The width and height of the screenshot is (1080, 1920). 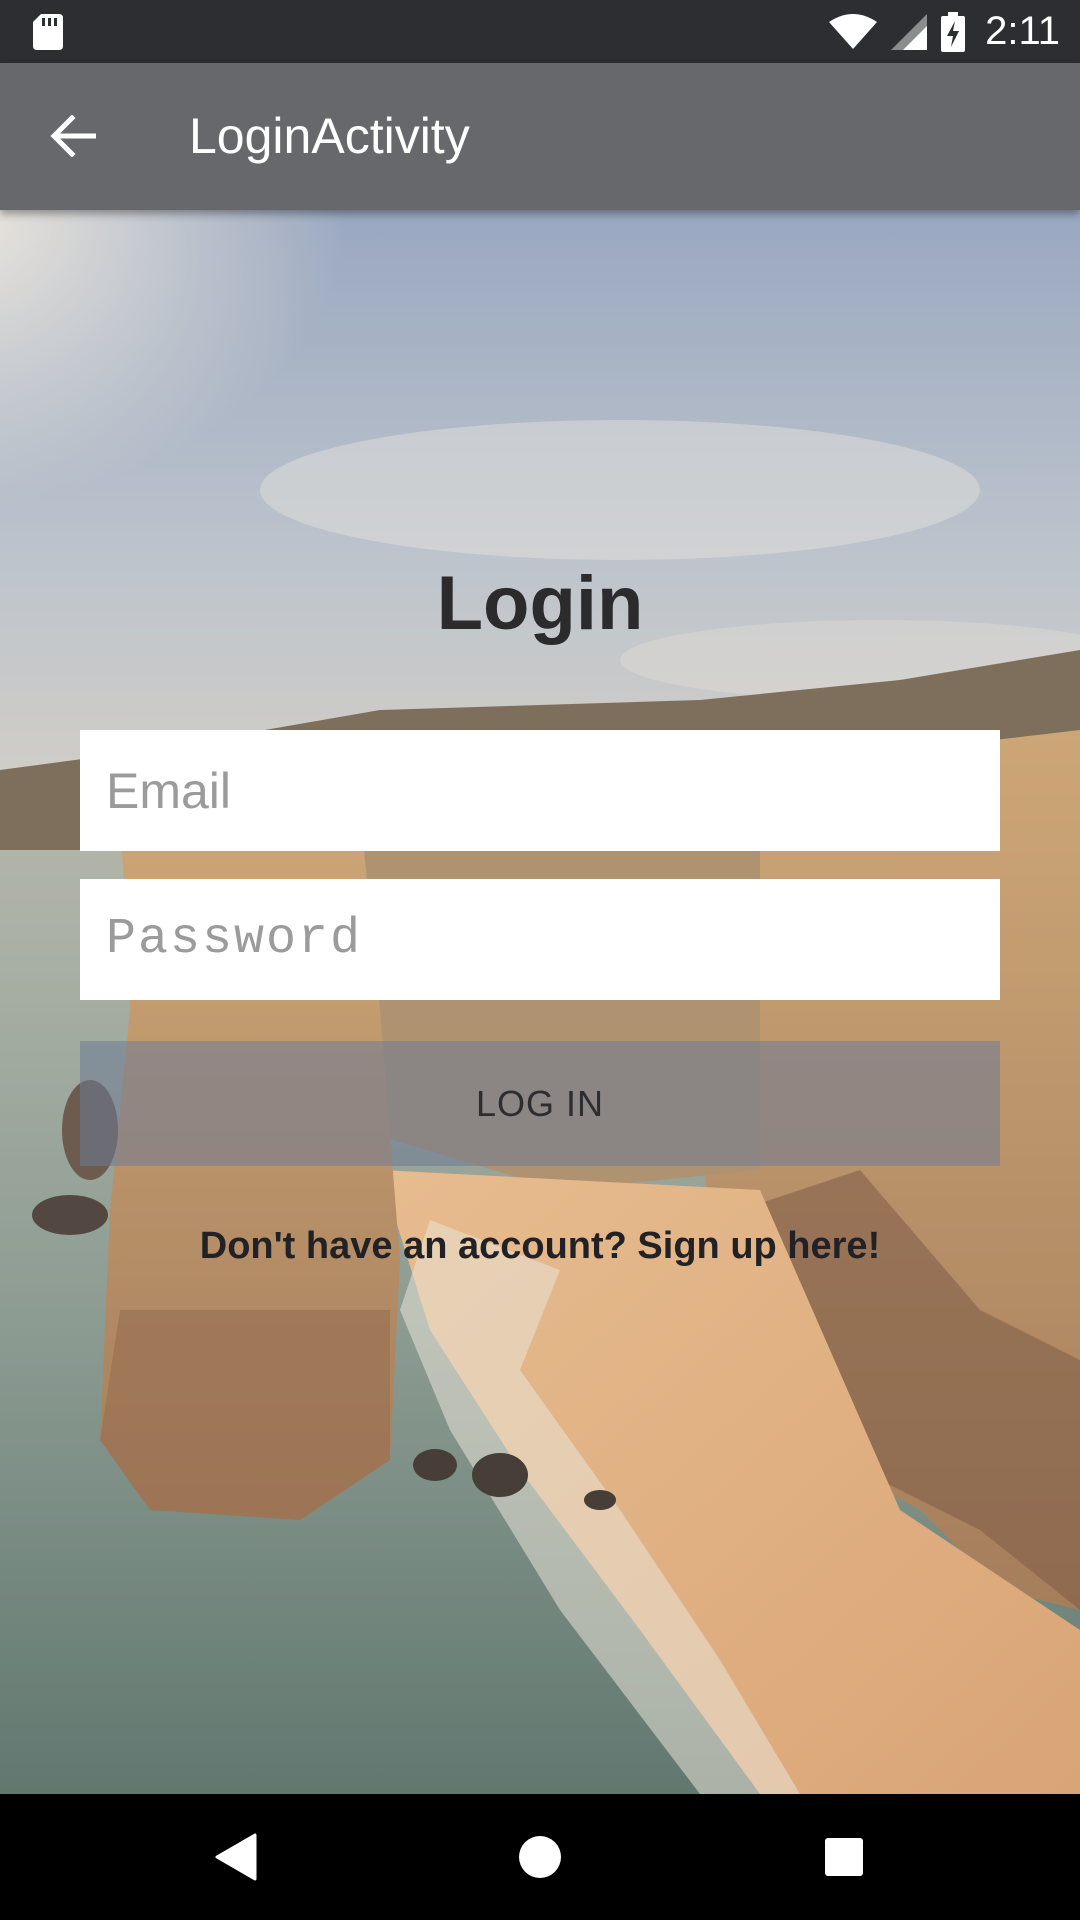 I want to click on email-field, so click(x=540, y=790).